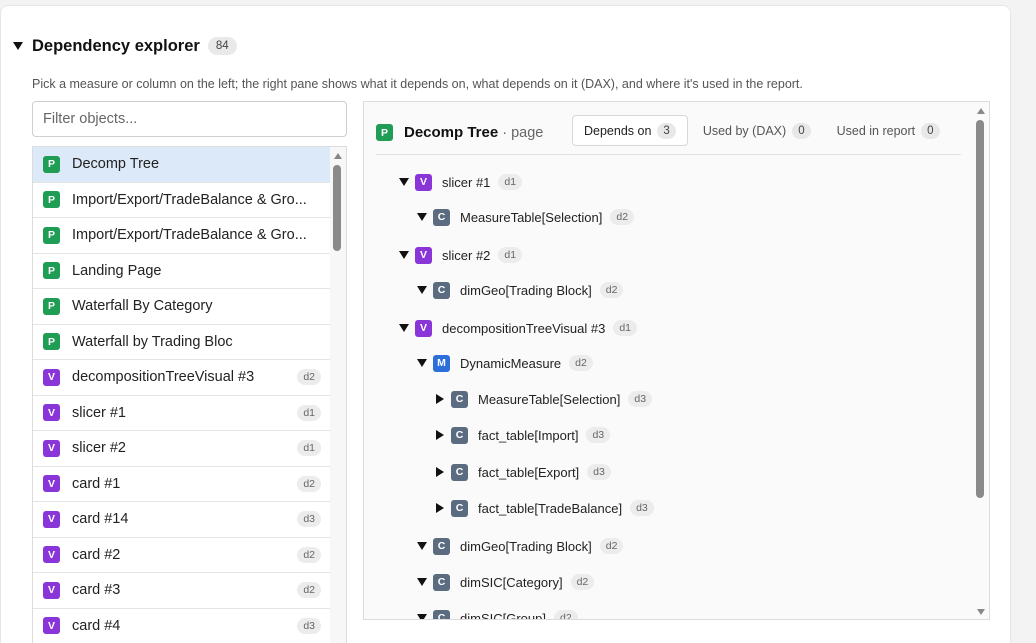 The height and width of the screenshot is (643, 1036). What do you see at coordinates (517, 328) in the screenshot?
I see `tree-node: VdecompositionTreeVisual #3 d1` at bounding box center [517, 328].